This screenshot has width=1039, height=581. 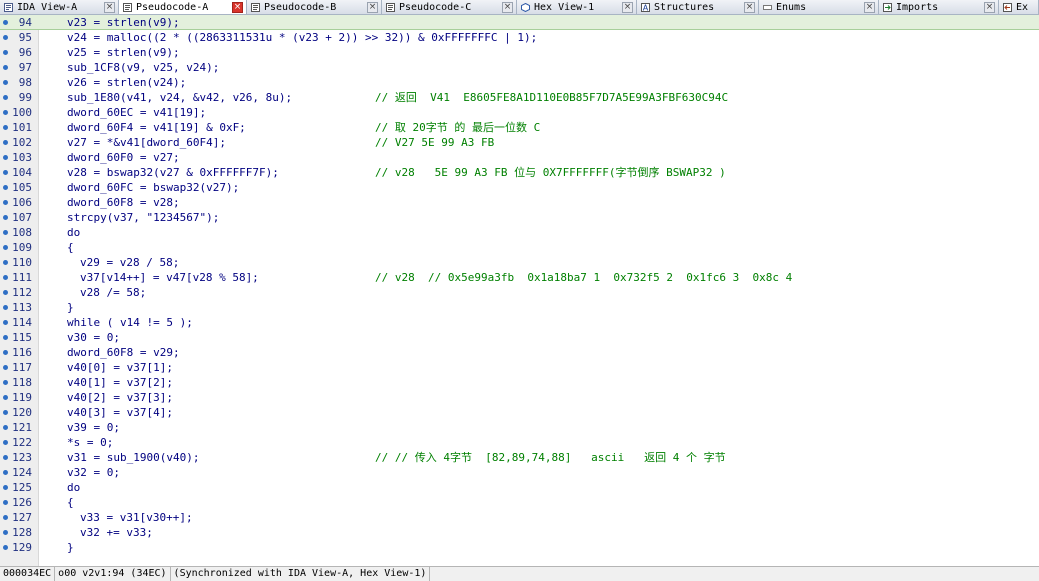 I want to click on code-text: sub_1E80(v41, v24, &v42, v26, 8u);, so click(x=179, y=97).